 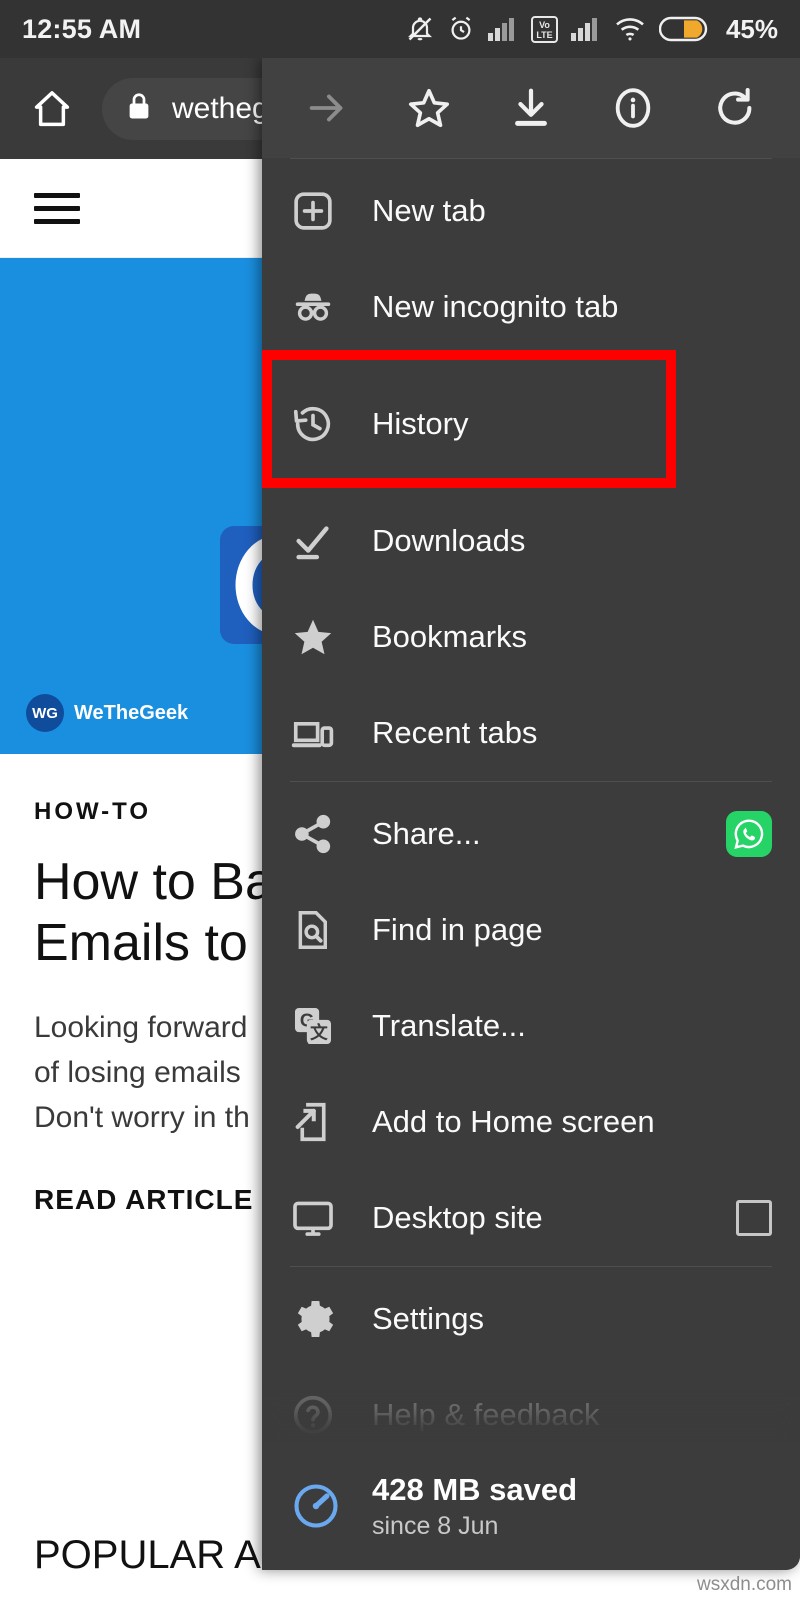 I want to click on menu-label: Help & feedback, so click(x=486, y=1414).